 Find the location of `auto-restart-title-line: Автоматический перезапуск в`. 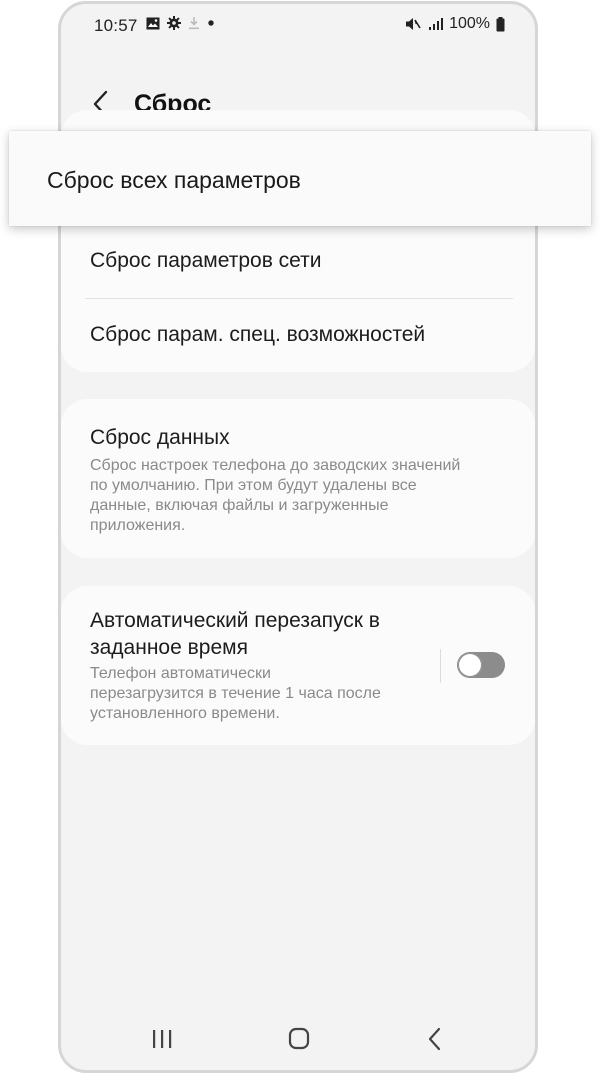

auto-restart-title-line: Автоматический перезапуск в is located at coordinates (235, 620).